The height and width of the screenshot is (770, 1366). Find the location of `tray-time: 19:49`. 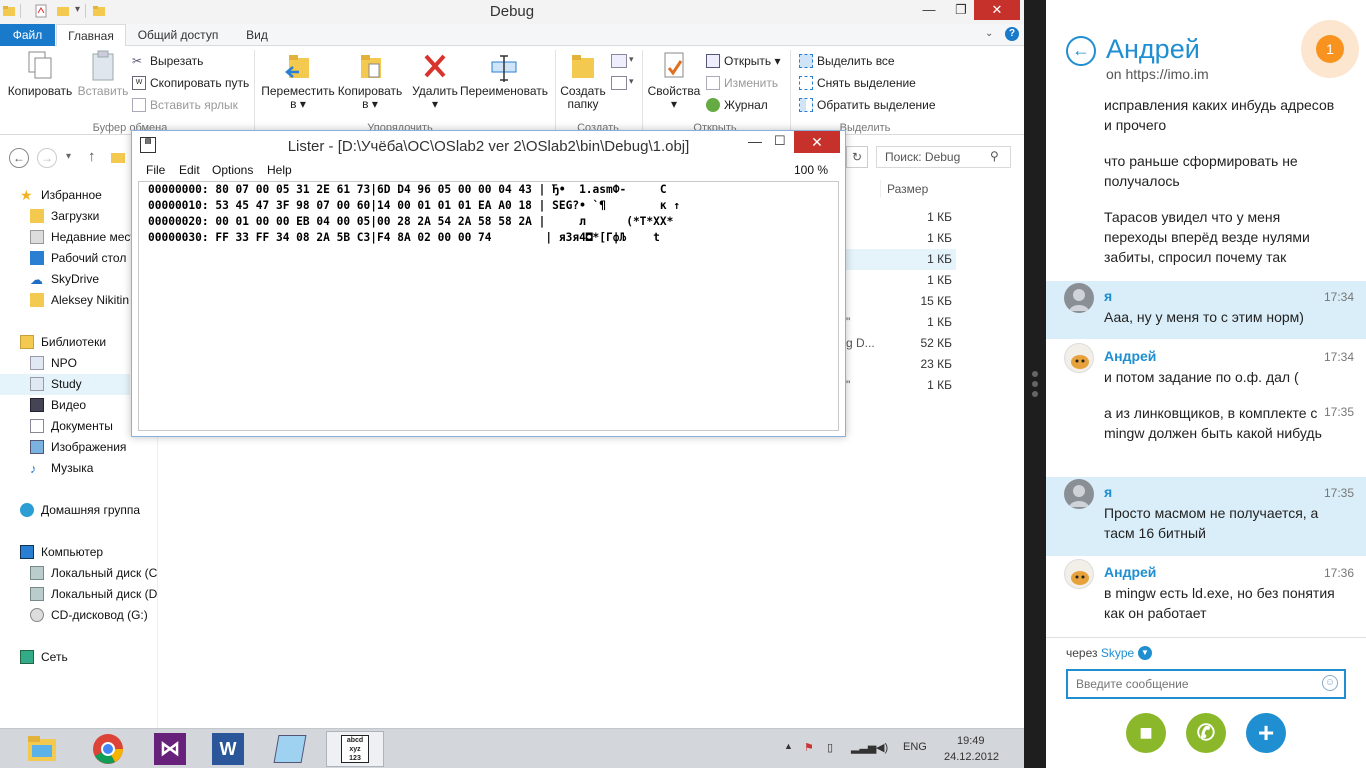

tray-time: 19:49 is located at coordinates (971, 741).